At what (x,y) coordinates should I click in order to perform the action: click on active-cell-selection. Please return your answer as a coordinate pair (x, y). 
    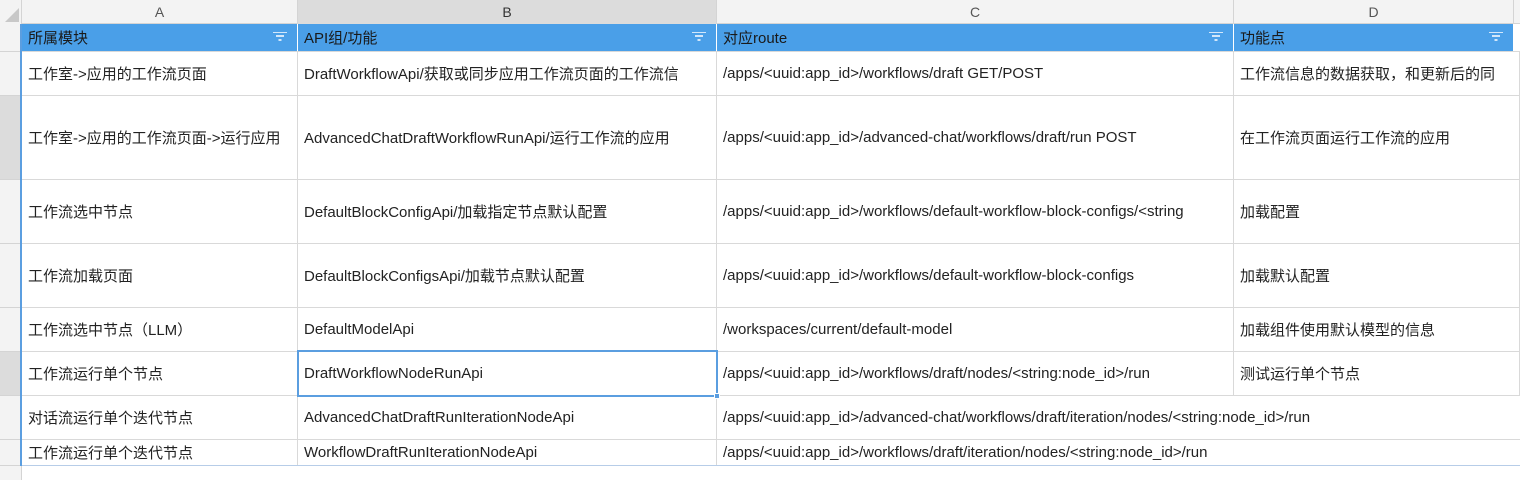
    Looking at the image, I should click on (508, 374).